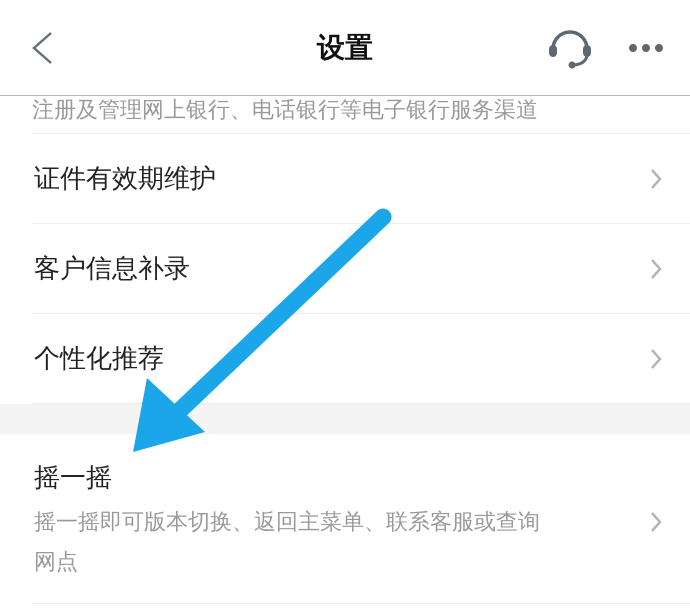 The width and height of the screenshot is (690, 610). Describe the element at coordinates (99, 359) in the screenshot. I see `item-title: 个性化推荐` at that location.